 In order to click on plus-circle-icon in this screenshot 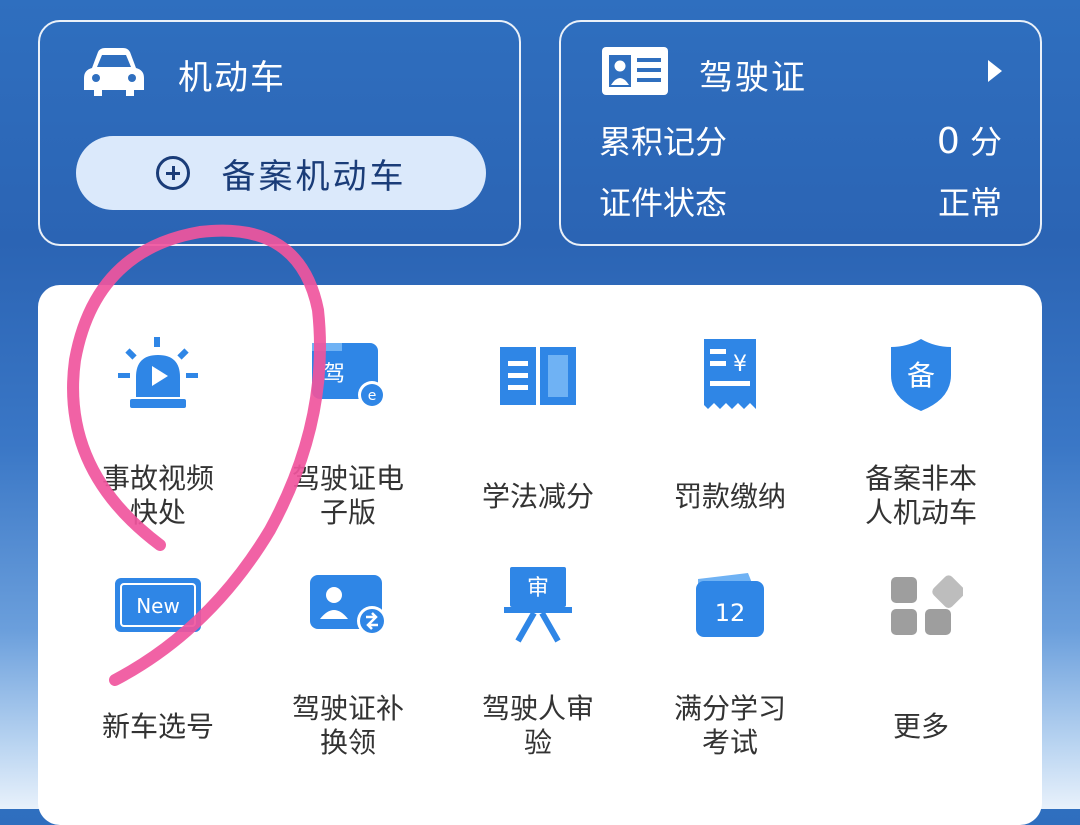, I will do `click(172, 173)`.